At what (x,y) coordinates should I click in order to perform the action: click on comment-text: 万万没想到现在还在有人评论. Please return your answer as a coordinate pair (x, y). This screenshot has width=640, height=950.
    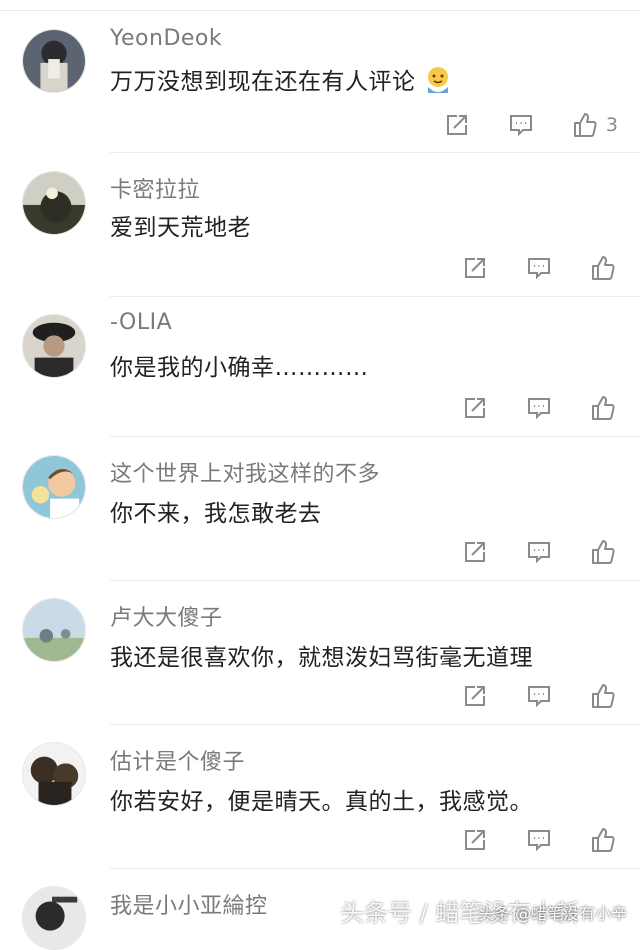
    Looking at the image, I should click on (281, 81).